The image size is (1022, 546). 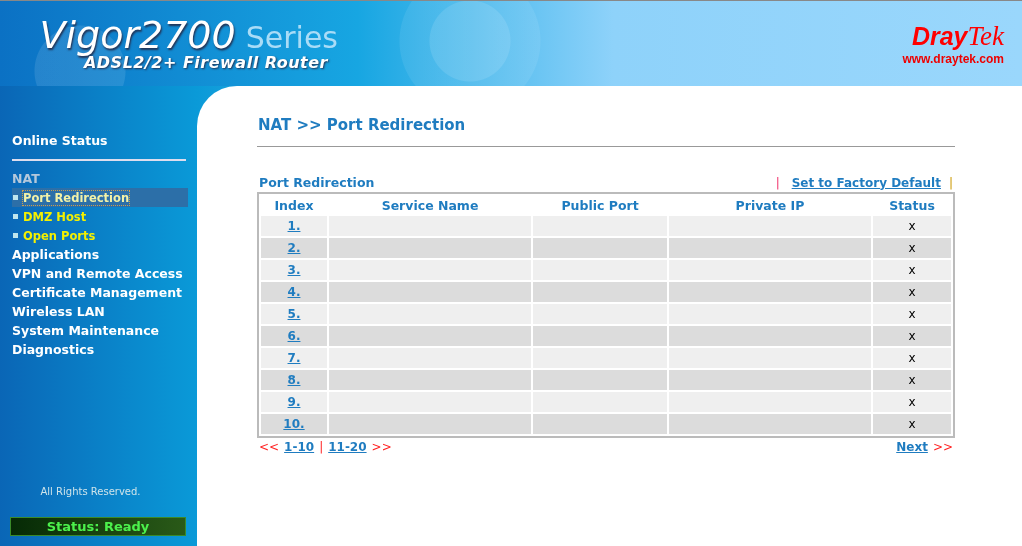 I want to click on index-link: 6., so click(x=294, y=336).